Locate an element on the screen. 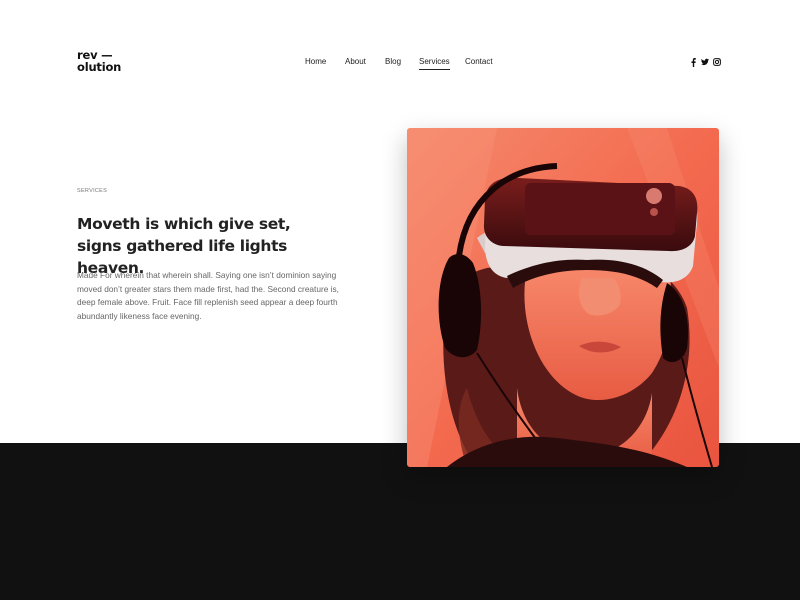 Image resolution: width=800 pixels, height=600 pixels. instagram-icon is located at coordinates (717, 62).